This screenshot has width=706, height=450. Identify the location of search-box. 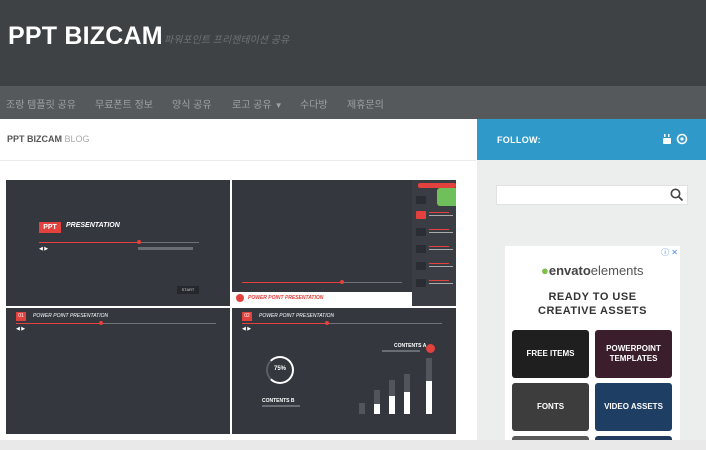
(592, 195).